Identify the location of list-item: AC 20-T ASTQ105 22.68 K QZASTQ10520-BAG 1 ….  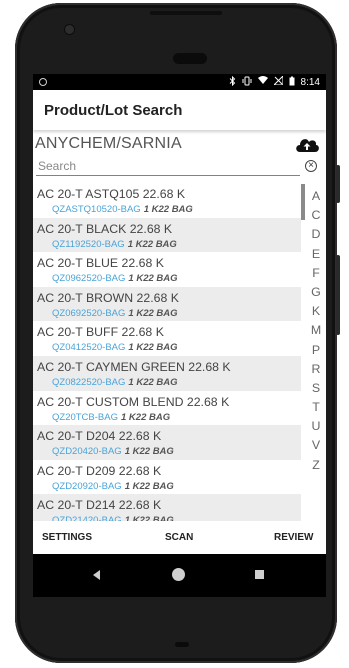
(167, 200).